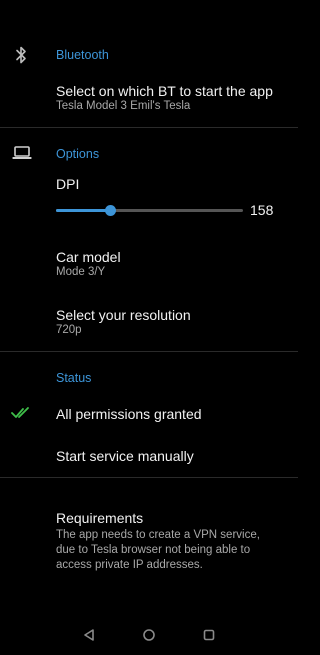 The image size is (320, 655). What do you see at coordinates (22, 413) in the screenshot?
I see `double-check-icon` at bounding box center [22, 413].